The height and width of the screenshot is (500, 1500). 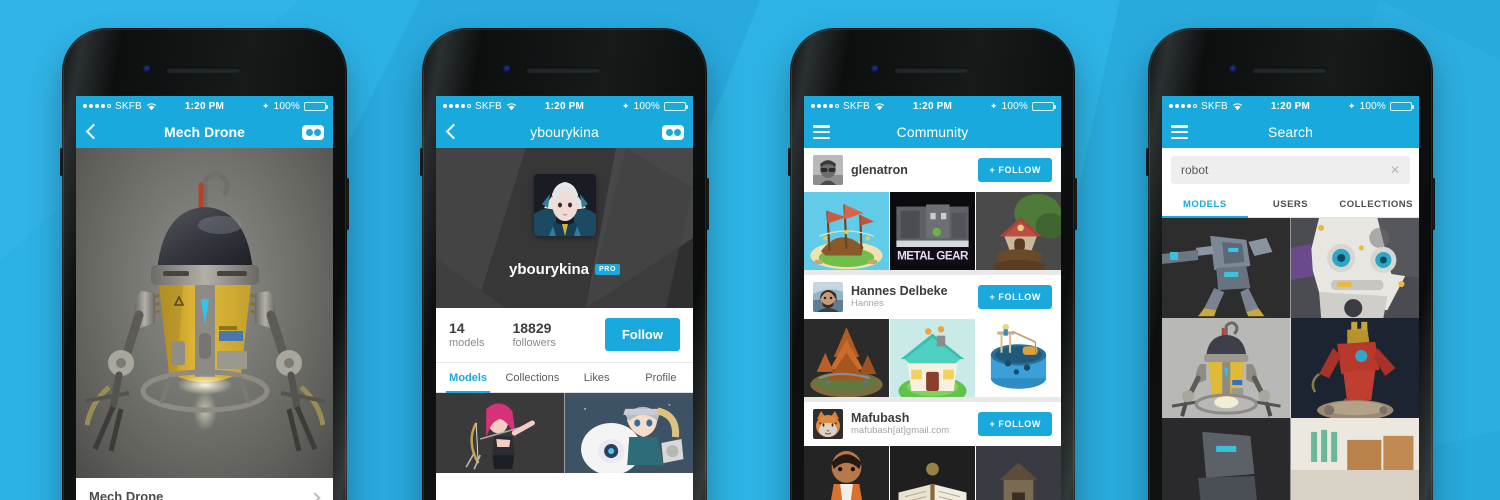 What do you see at coordinates (1354, 459) in the screenshot?
I see `result-crates-scene` at bounding box center [1354, 459].